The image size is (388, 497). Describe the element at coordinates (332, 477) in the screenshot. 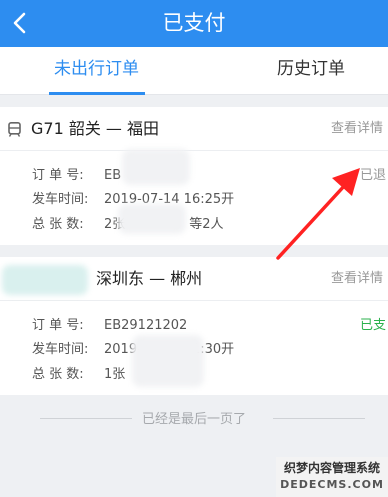

I see `watermark: 织梦内容管理系统 DEDECMS.COM` at that location.